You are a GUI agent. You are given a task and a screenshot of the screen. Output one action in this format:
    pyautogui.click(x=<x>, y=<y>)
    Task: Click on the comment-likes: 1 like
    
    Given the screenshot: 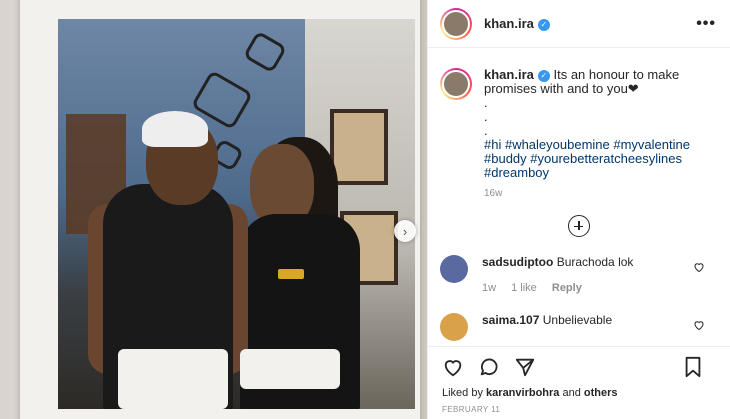 What is the action you would take?
    pyautogui.click(x=524, y=288)
    